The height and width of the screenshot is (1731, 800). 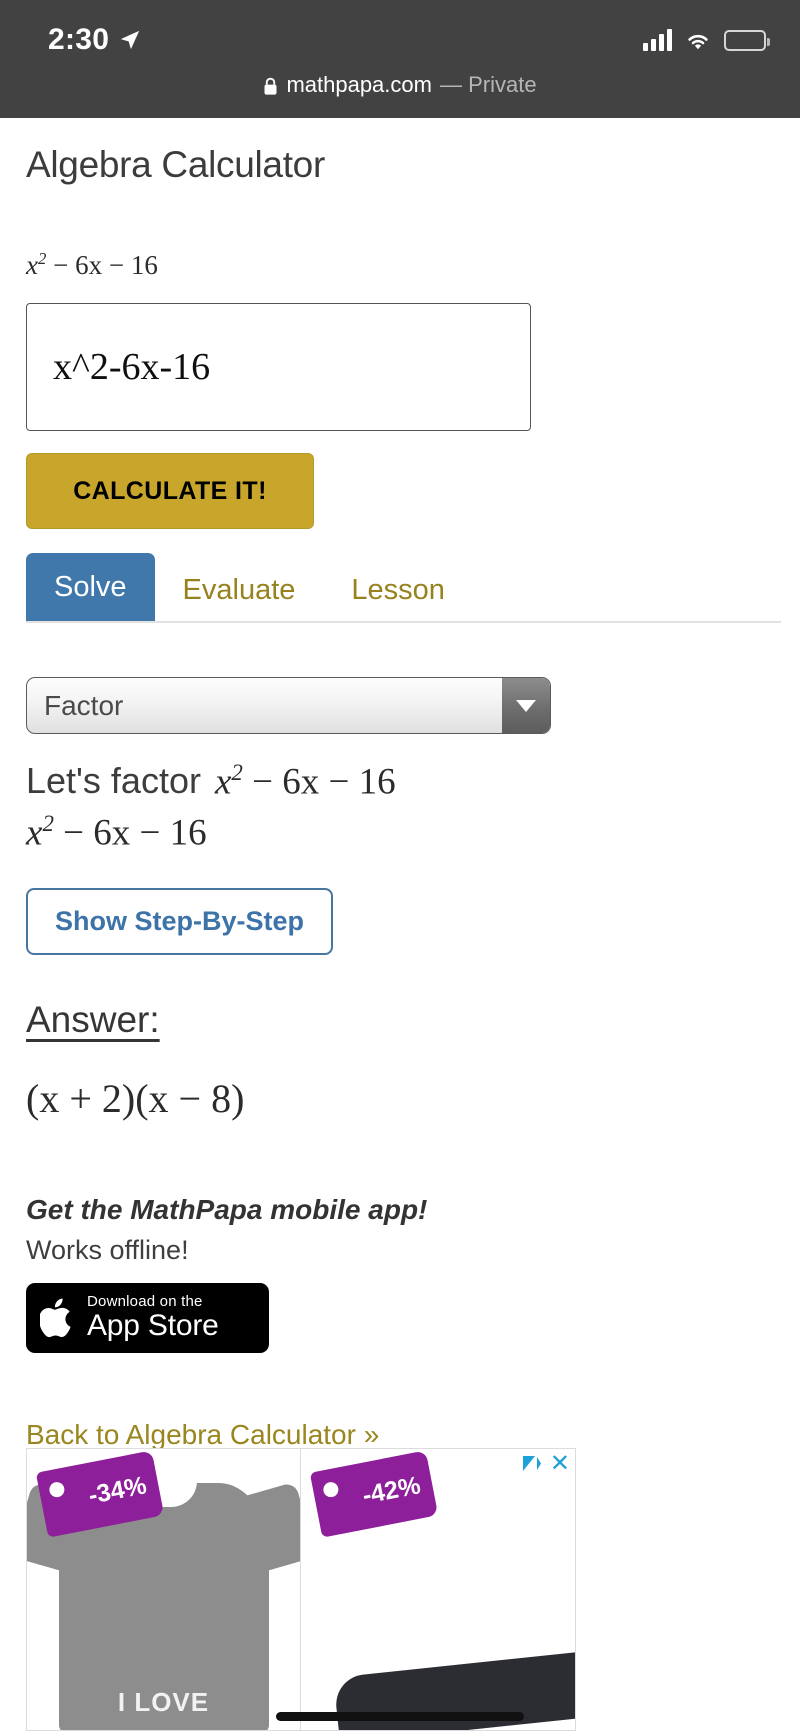 What do you see at coordinates (560, 1464) in the screenshot?
I see `close-icon: ✕` at bounding box center [560, 1464].